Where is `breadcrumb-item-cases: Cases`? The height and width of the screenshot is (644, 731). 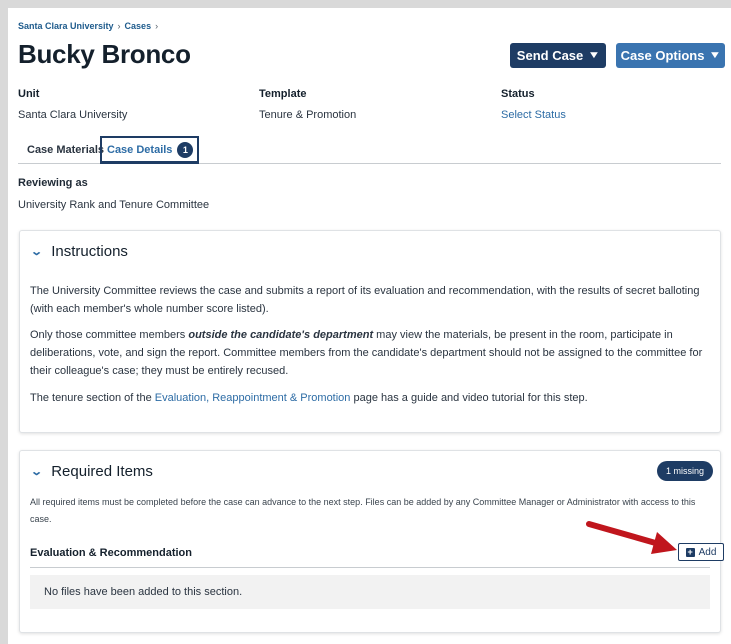 breadcrumb-item-cases: Cases is located at coordinates (138, 26).